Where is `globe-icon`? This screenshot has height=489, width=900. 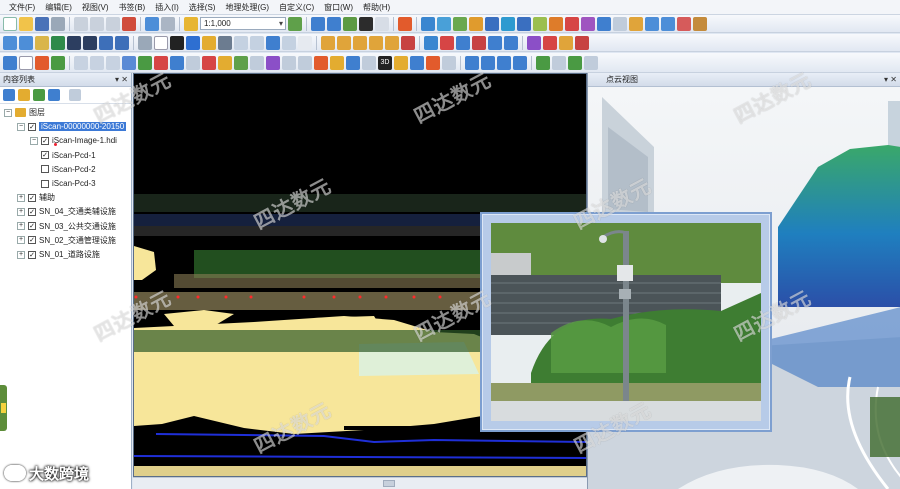 globe-icon is located at coordinates (444, 23).